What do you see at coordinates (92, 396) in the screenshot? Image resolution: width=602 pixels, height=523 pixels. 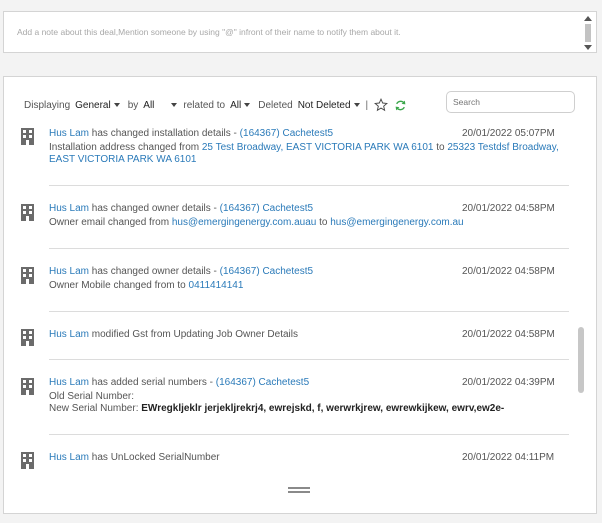 I see `old-serial-label: Old Serial Number:` at bounding box center [92, 396].